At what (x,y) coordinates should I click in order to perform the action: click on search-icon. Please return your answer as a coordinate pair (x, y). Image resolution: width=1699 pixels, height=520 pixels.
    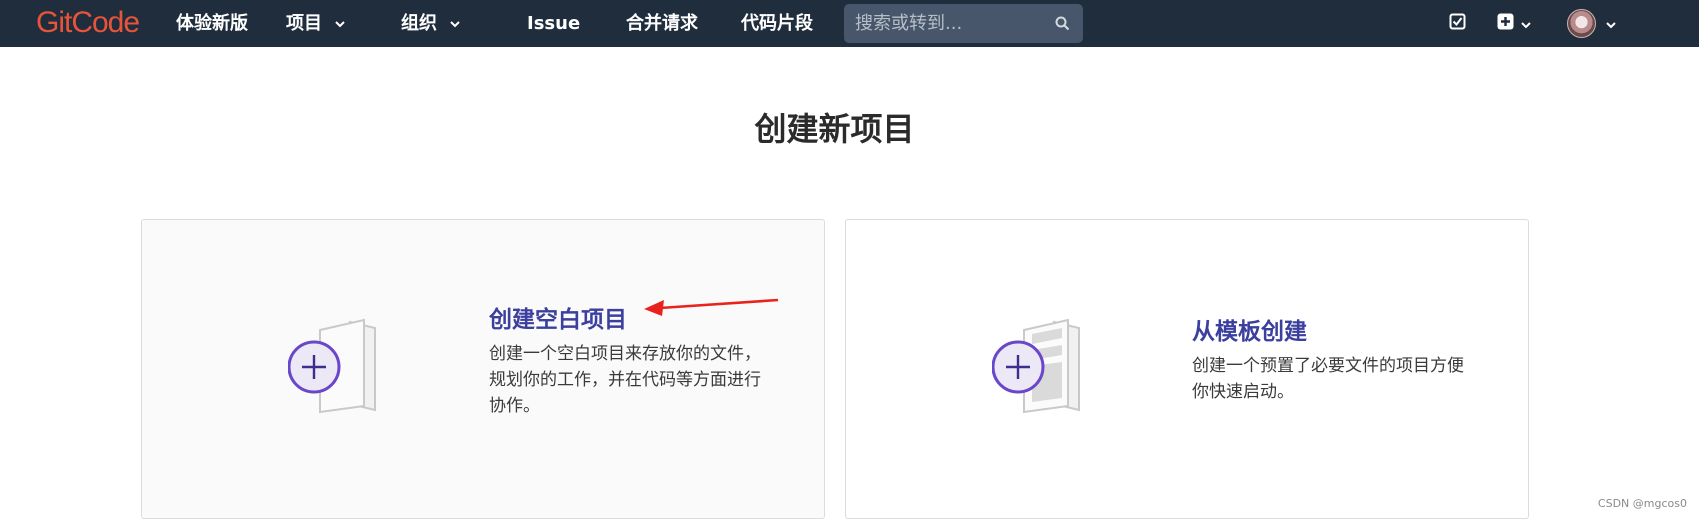
    Looking at the image, I should click on (1062, 25).